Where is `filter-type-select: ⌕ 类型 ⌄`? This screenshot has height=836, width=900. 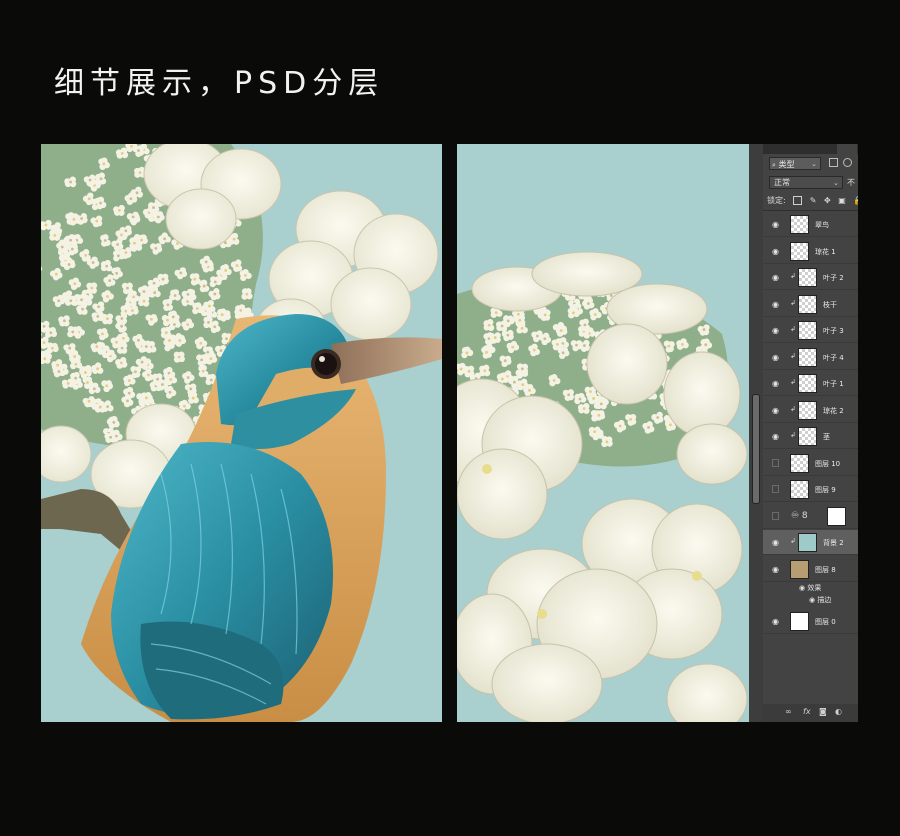 filter-type-select: ⌕ 类型 ⌄ is located at coordinates (795, 163).